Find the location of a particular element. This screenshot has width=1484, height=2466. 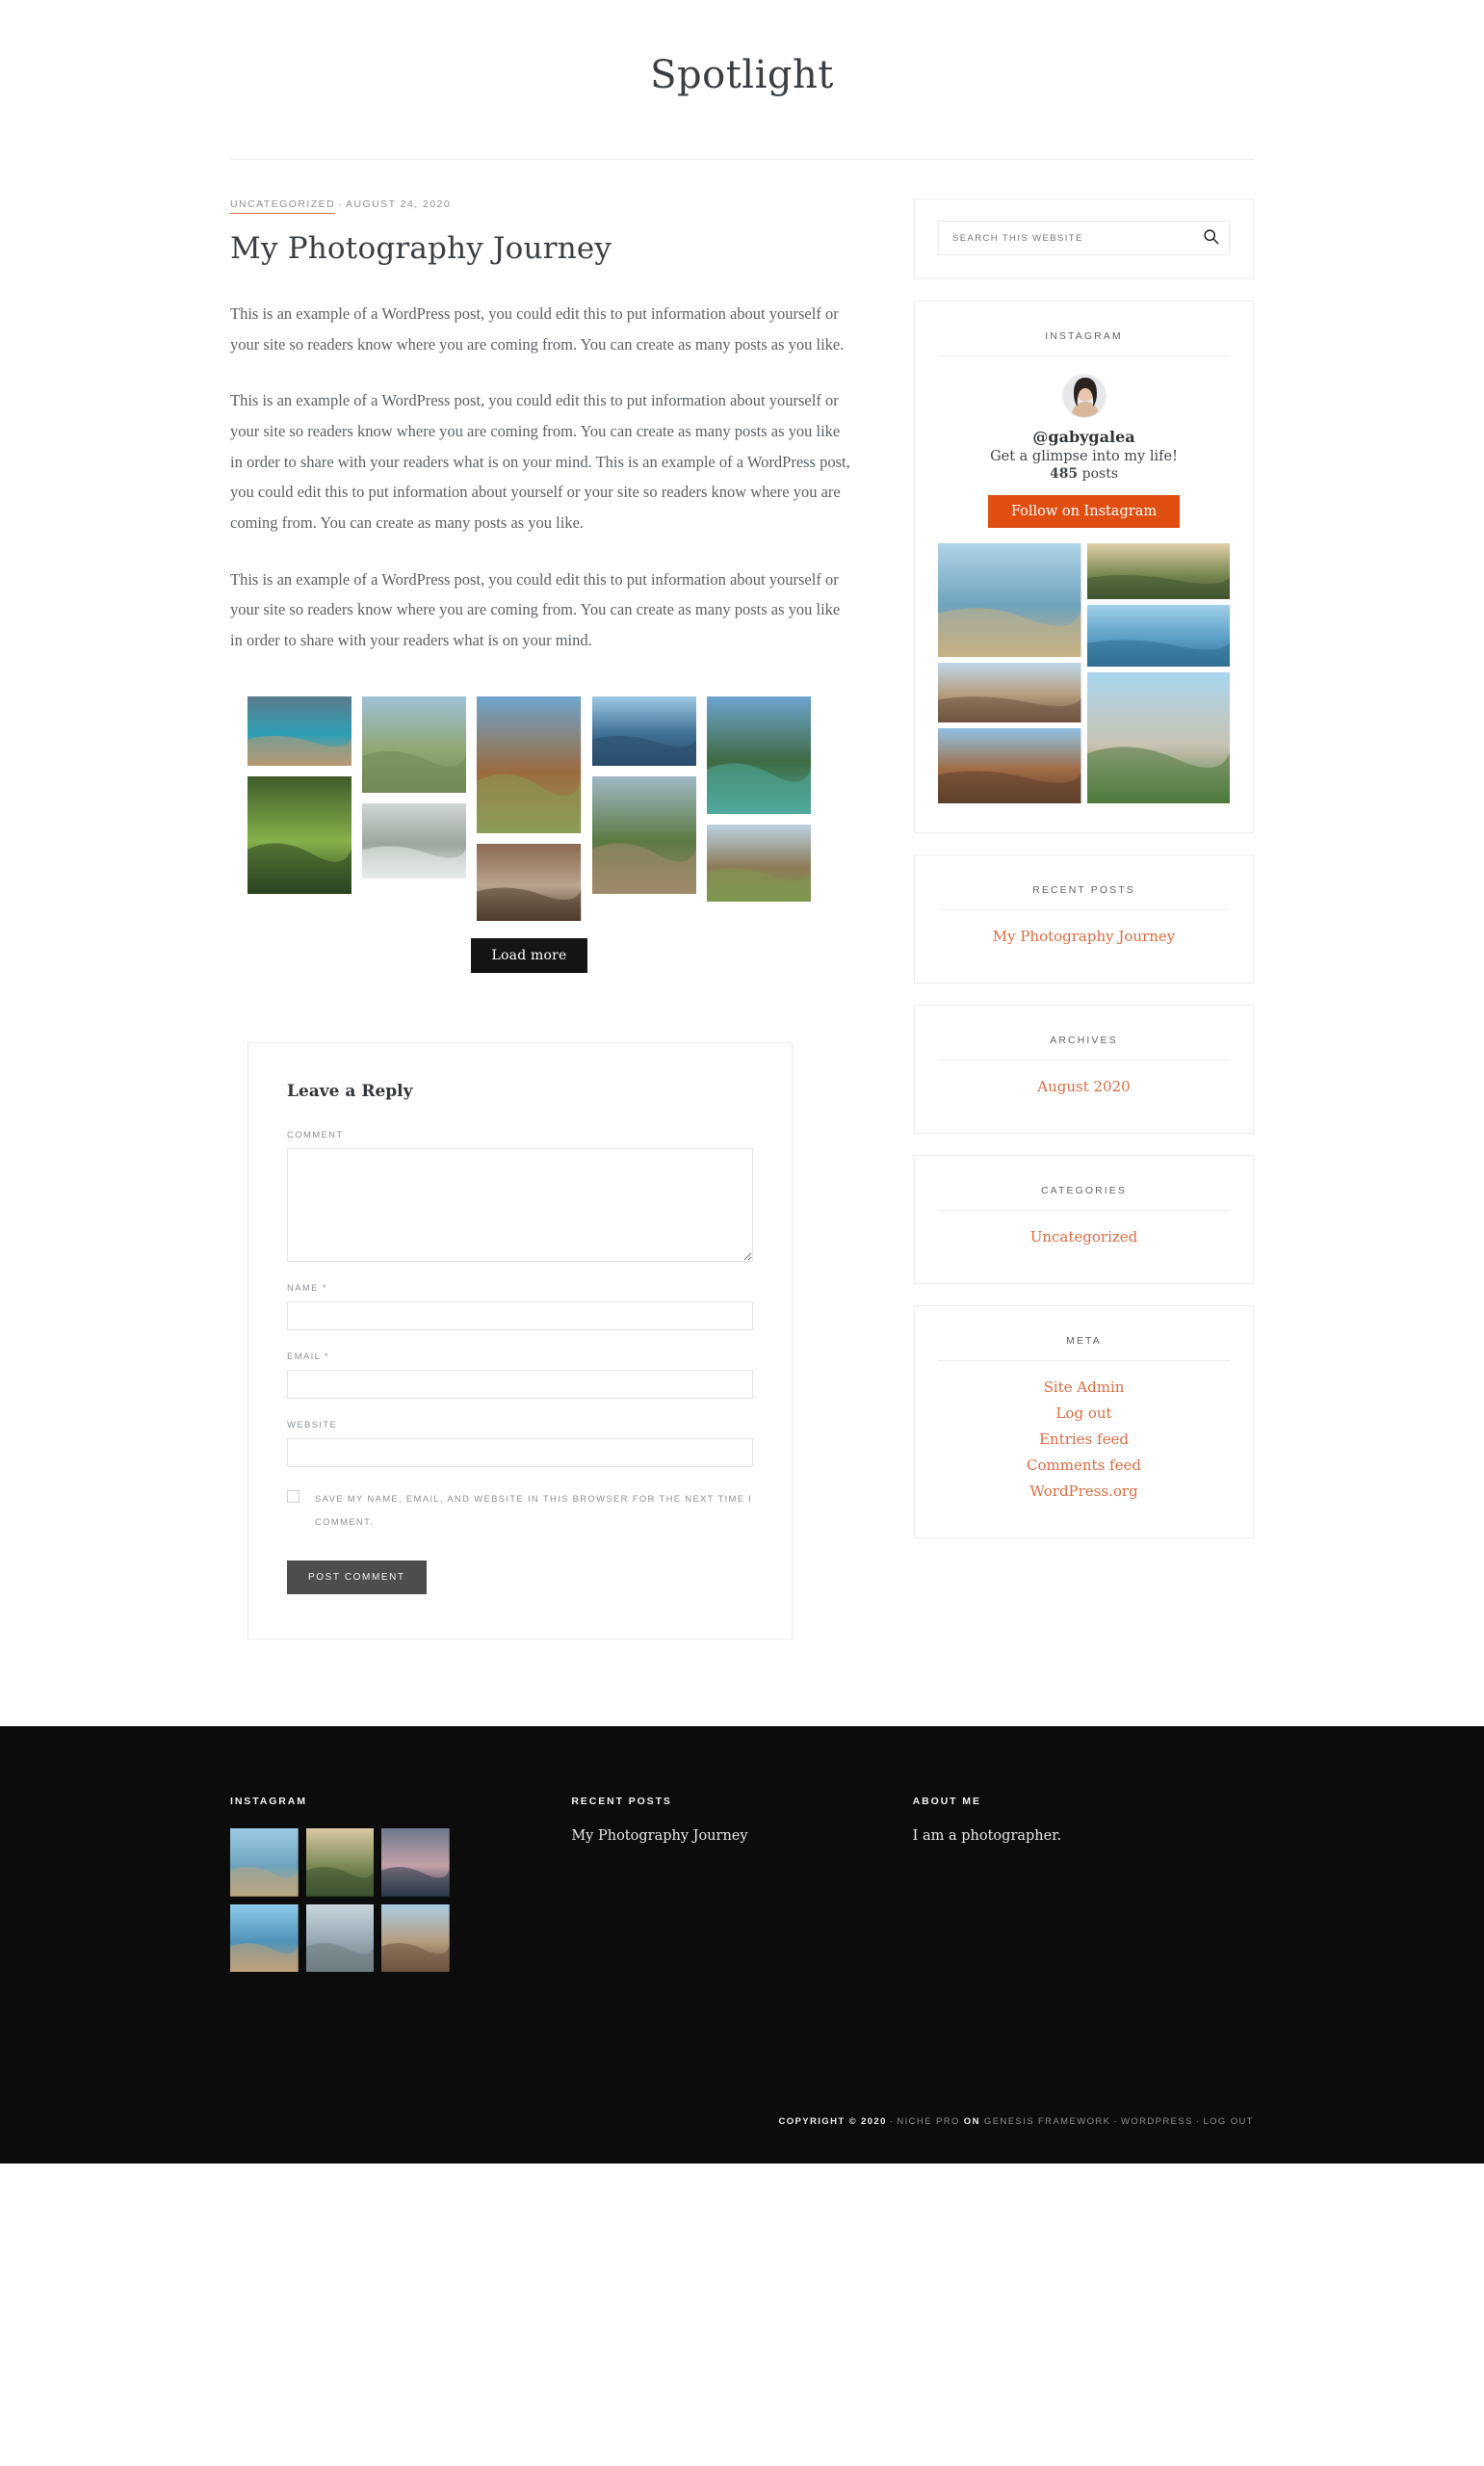

footer-recent-posts-column: RECENT POSTS My Photography Journey is located at coordinates (742, 1884).